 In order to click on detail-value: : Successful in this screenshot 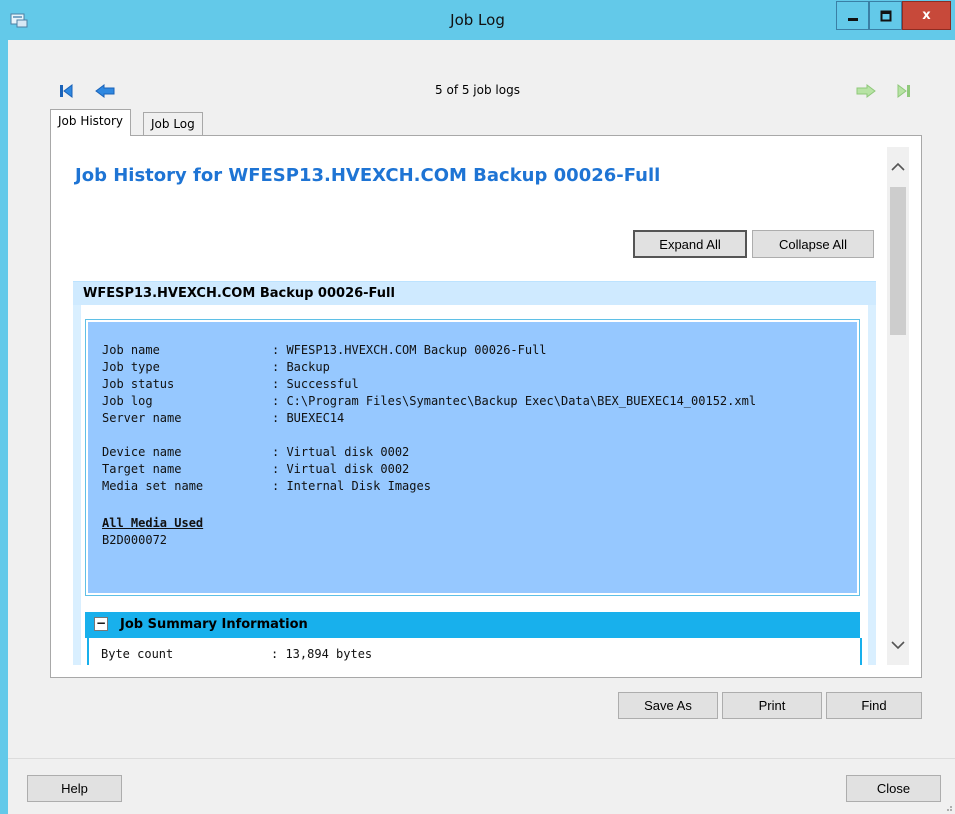, I will do `click(315, 384)`.